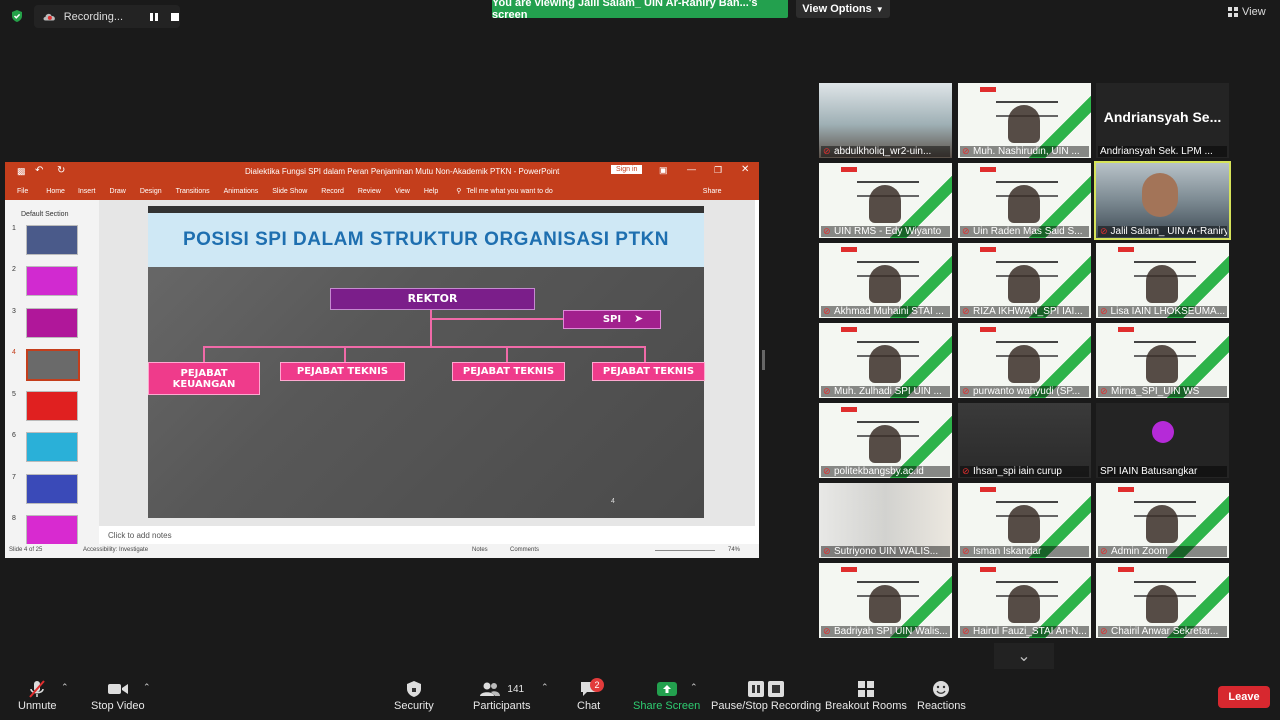  What do you see at coordinates (53, 365) in the screenshot?
I see `slide-thumbnail-active` at bounding box center [53, 365].